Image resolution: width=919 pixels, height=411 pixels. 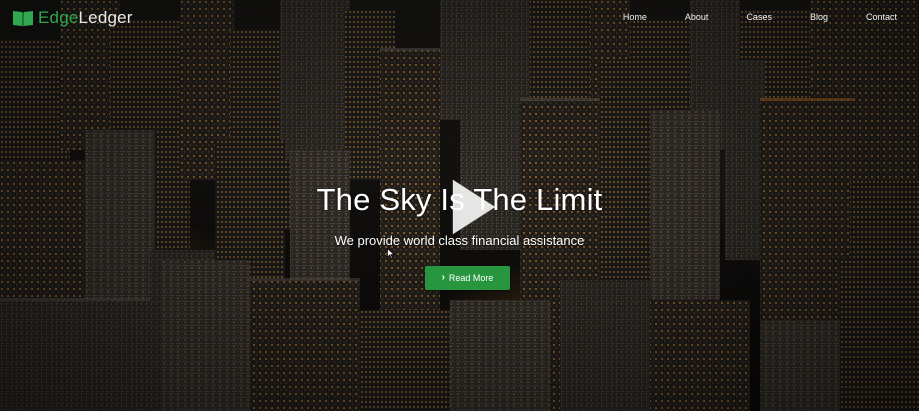 I want to click on play-icon, so click(x=473, y=207).